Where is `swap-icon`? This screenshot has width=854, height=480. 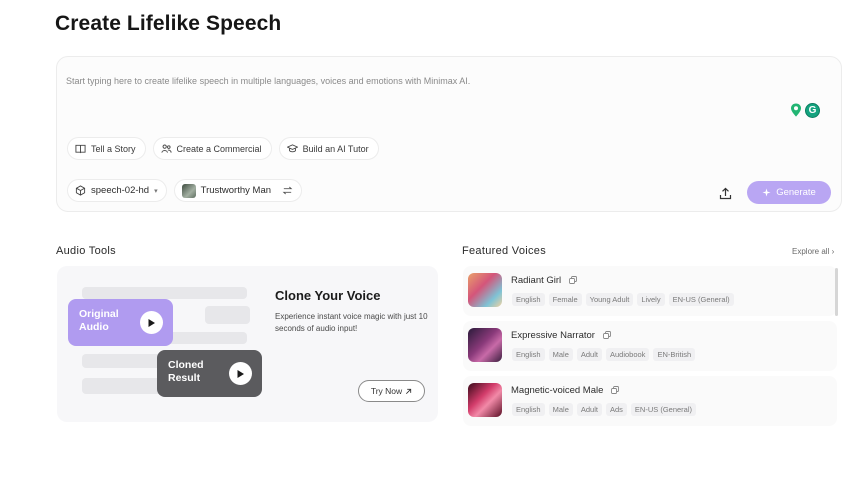 swap-icon is located at coordinates (287, 190).